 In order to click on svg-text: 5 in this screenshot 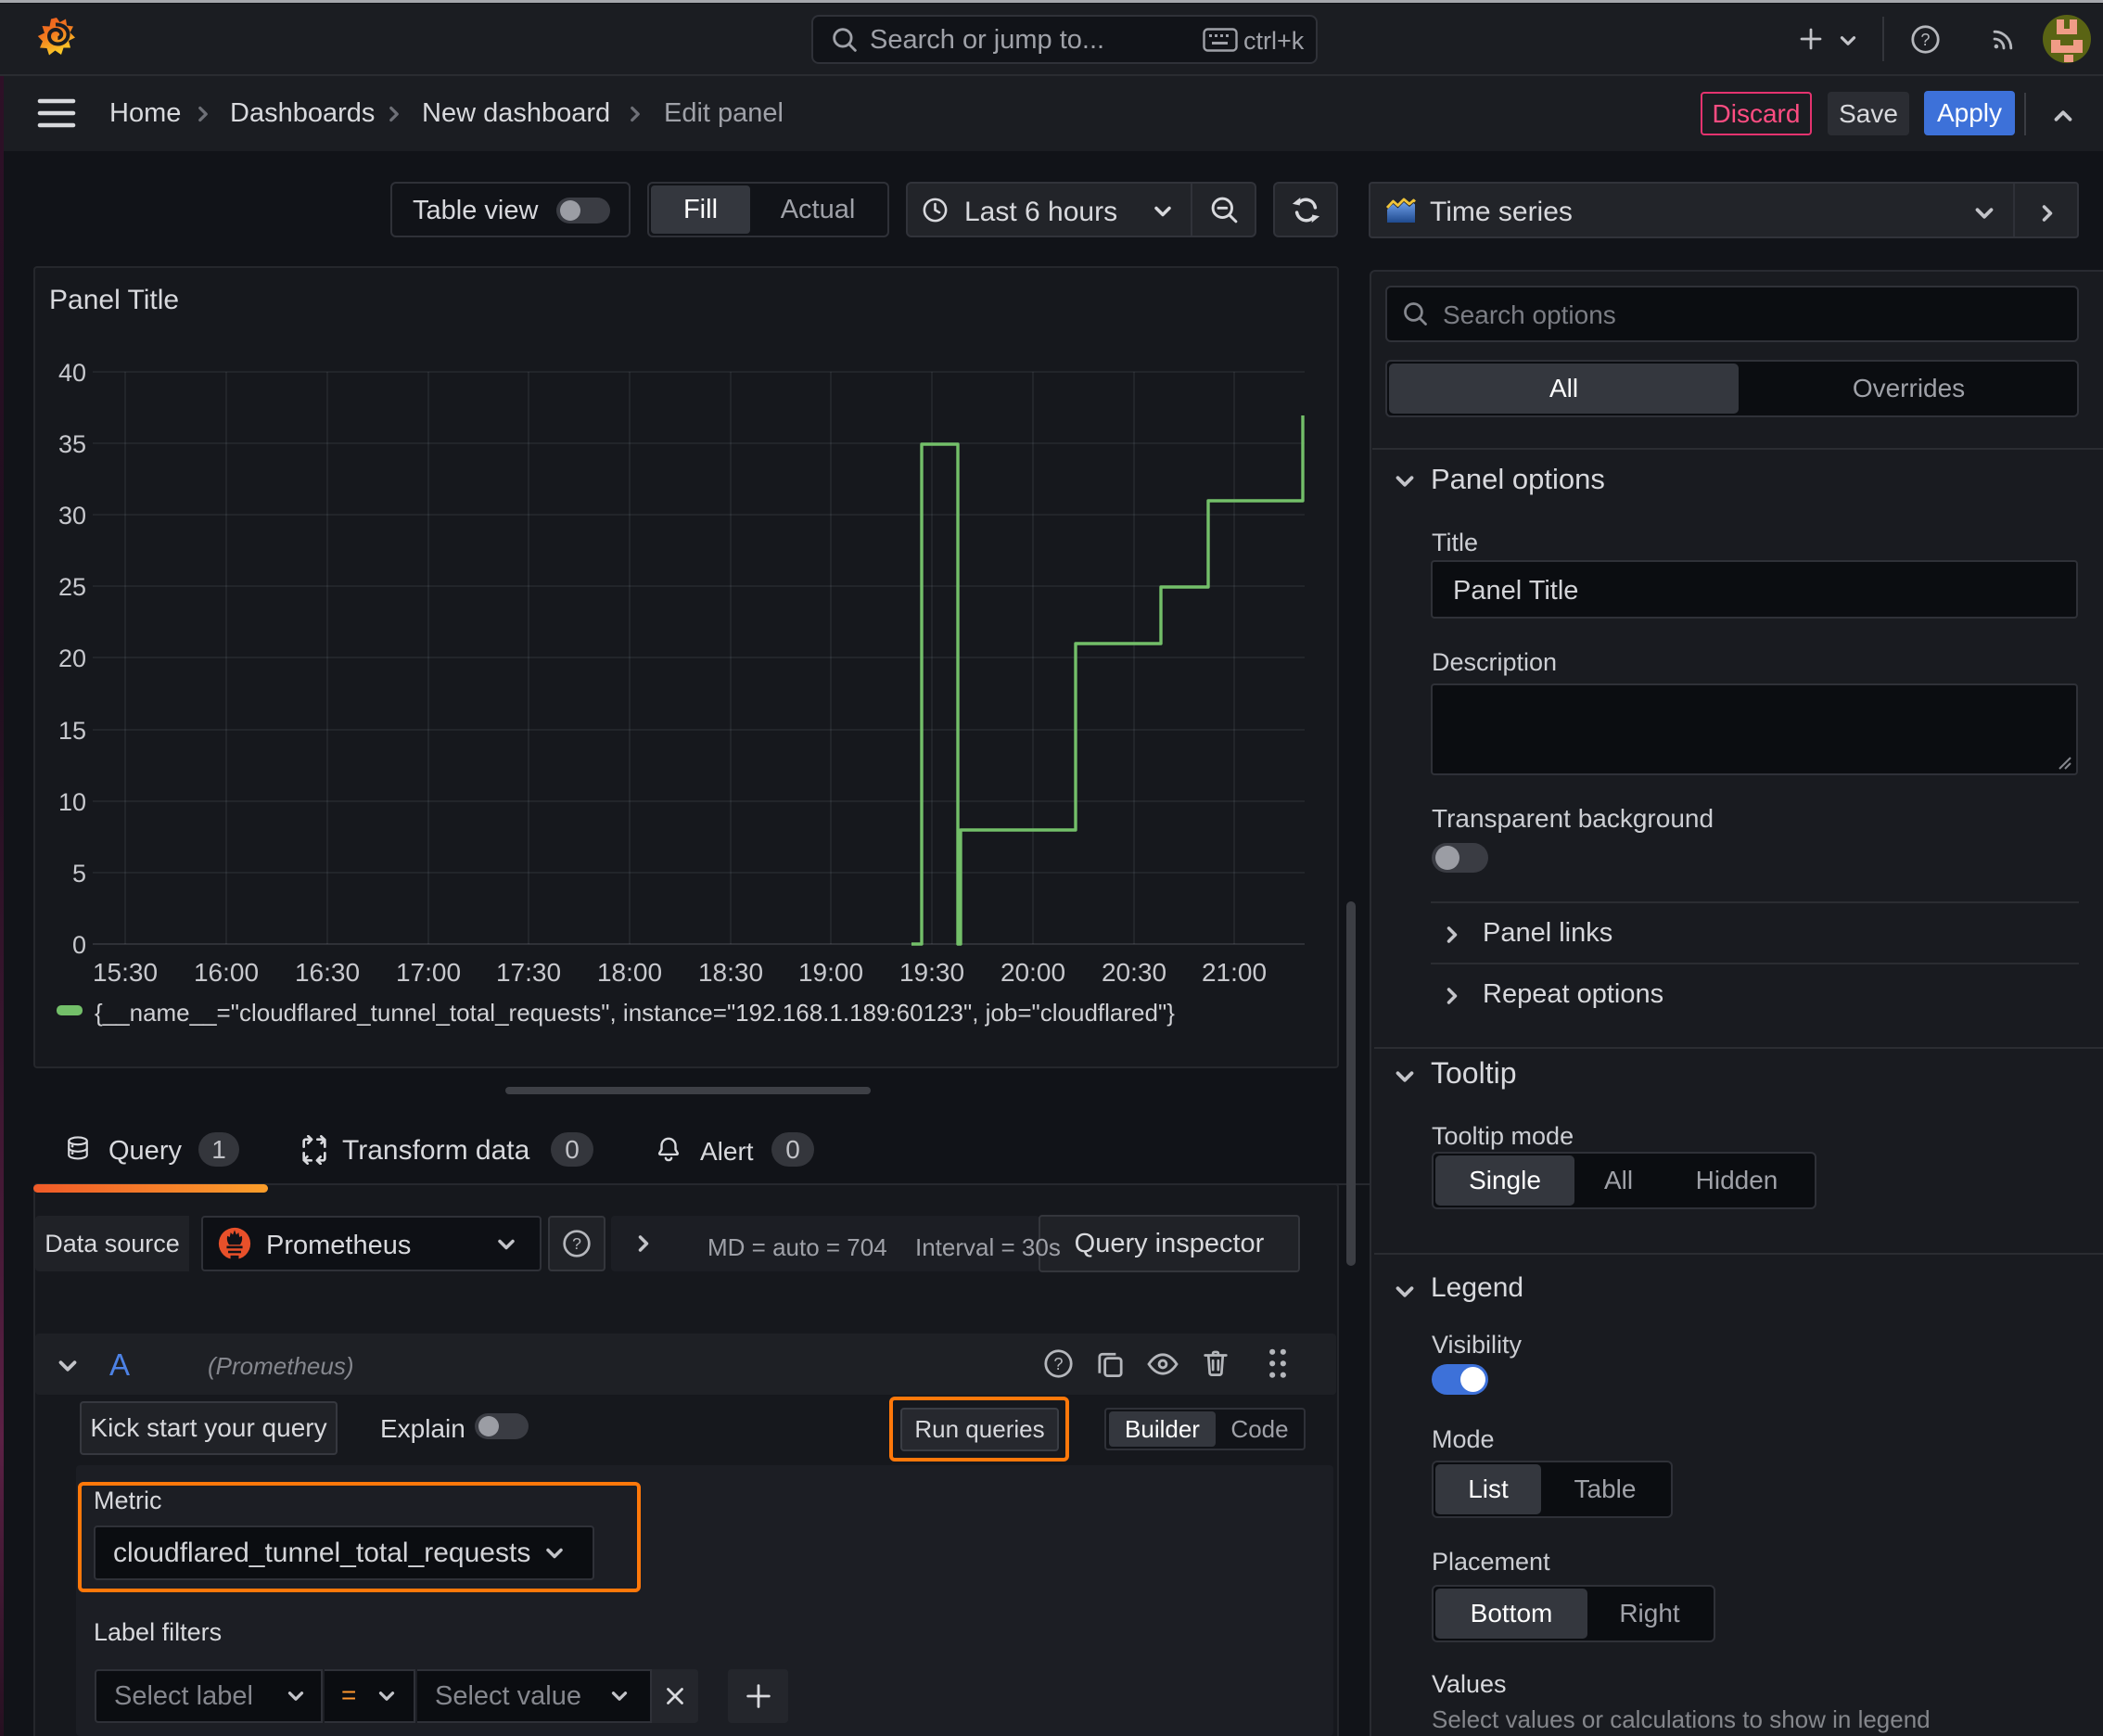, I will do `click(79, 874)`.